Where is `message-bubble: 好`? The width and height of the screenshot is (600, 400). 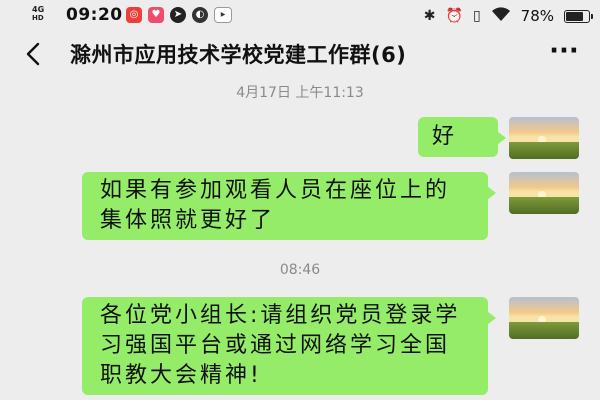
message-bubble: 好 is located at coordinates (462, 137).